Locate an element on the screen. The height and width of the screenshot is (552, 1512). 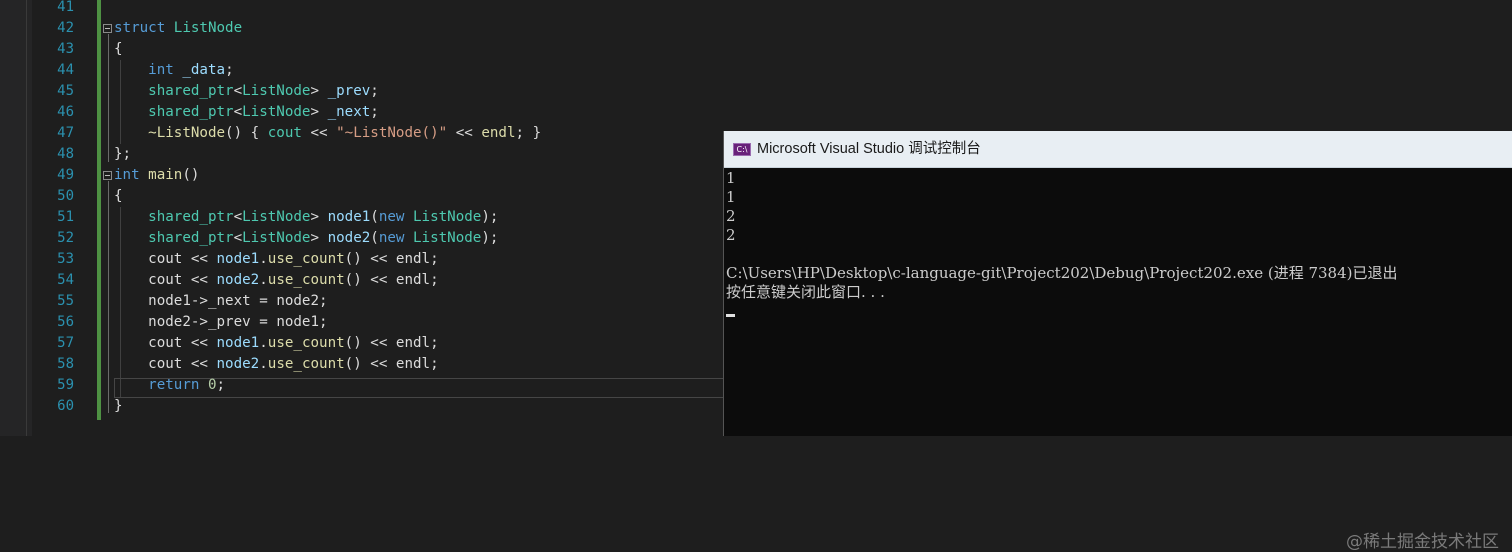
code-token: _data is located at coordinates (204, 70).